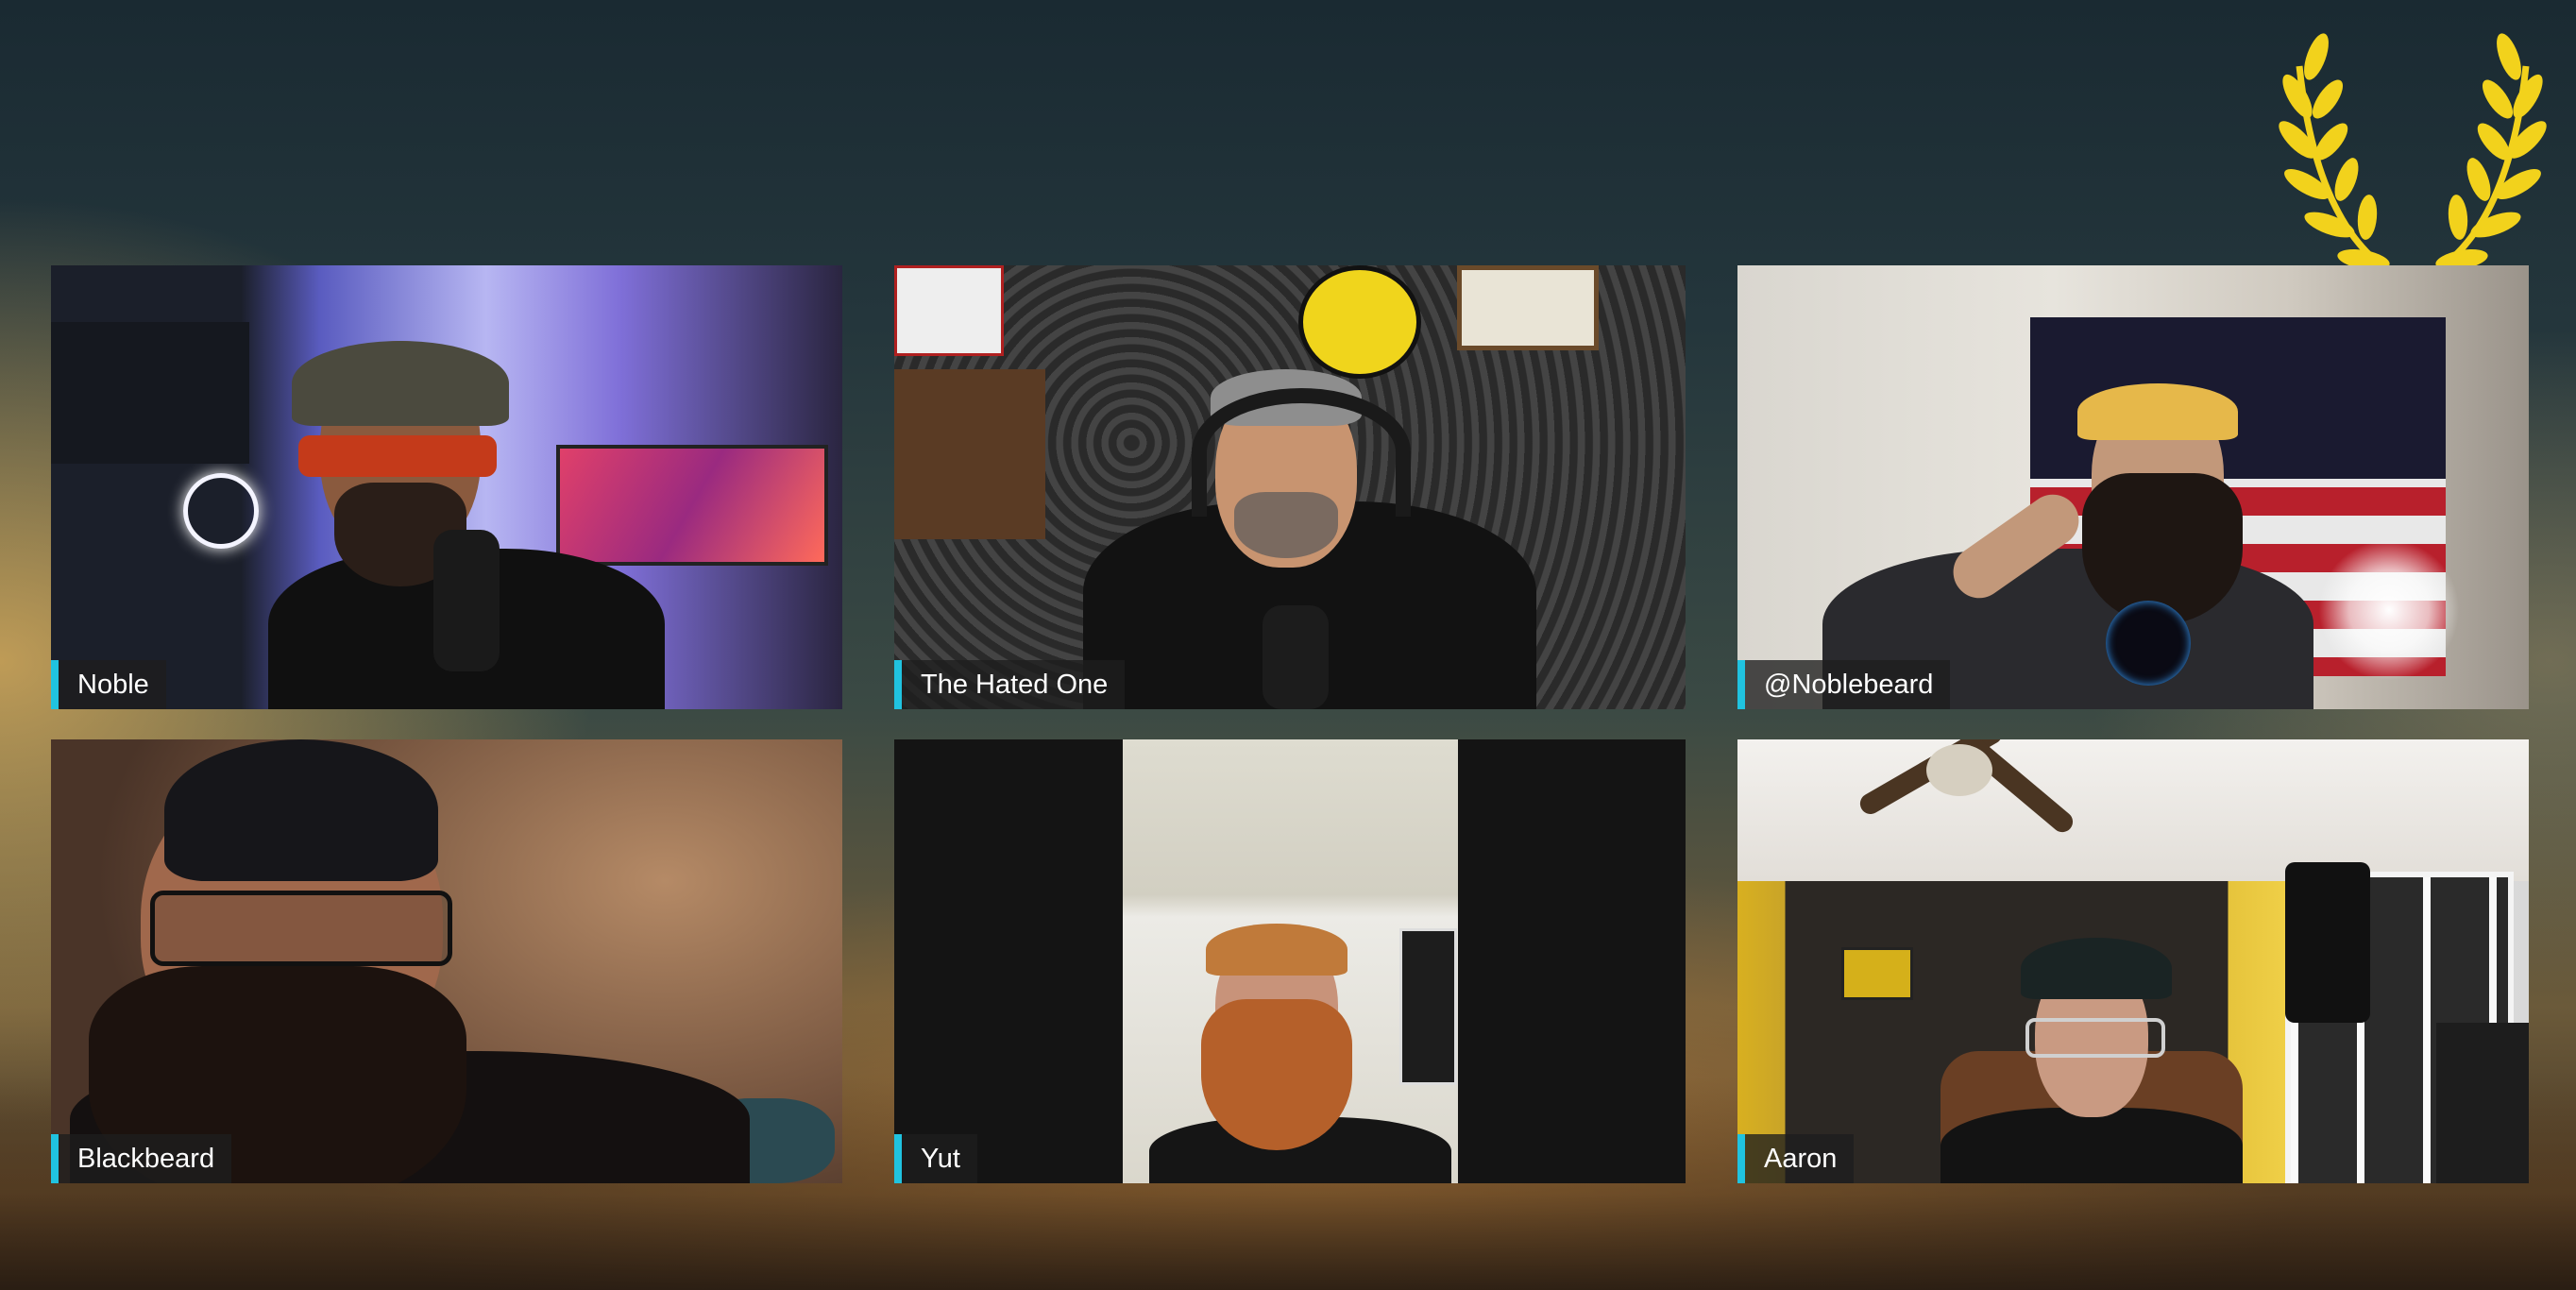 This screenshot has width=2576, height=1290. Describe the element at coordinates (1290, 961) in the screenshot. I see `participant-tile-yut: Yut` at that location.